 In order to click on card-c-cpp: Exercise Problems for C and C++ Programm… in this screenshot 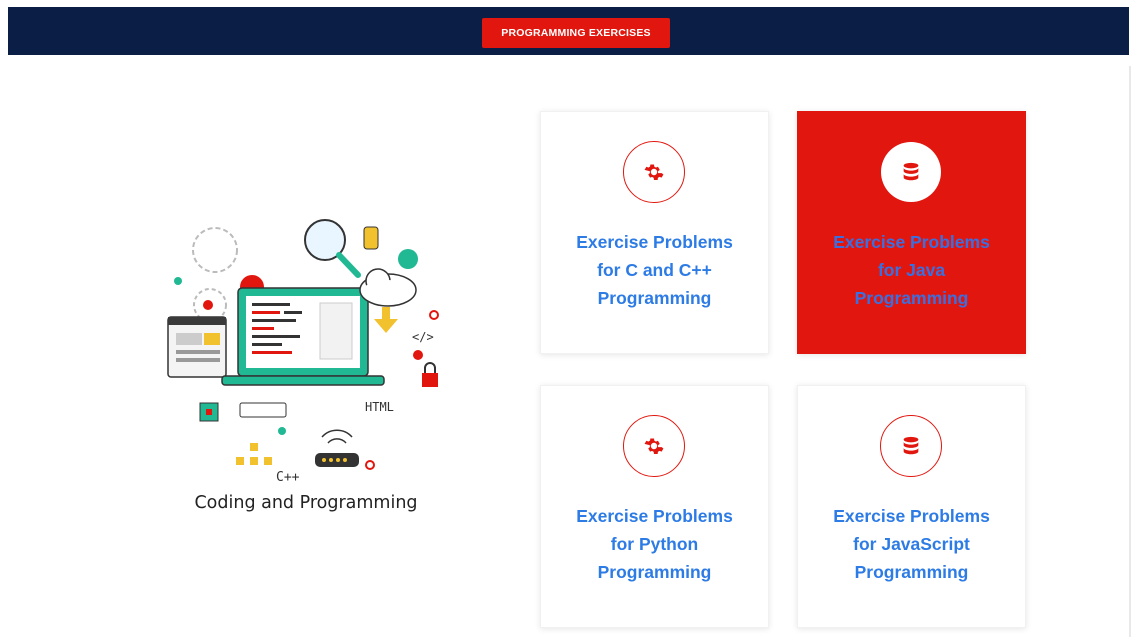, I will do `click(654, 232)`.